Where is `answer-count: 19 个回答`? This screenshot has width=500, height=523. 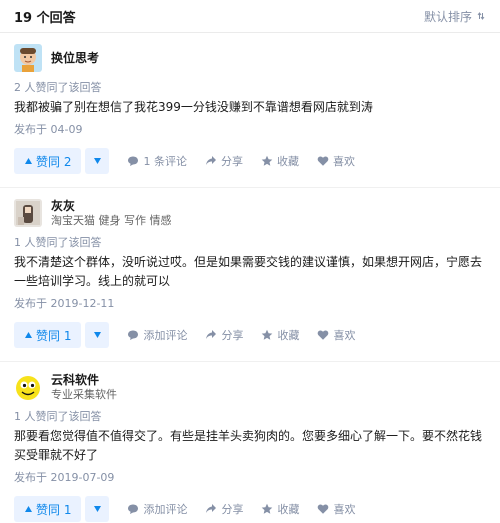
answer-count: 19 个回答 is located at coordinates (45, 18).